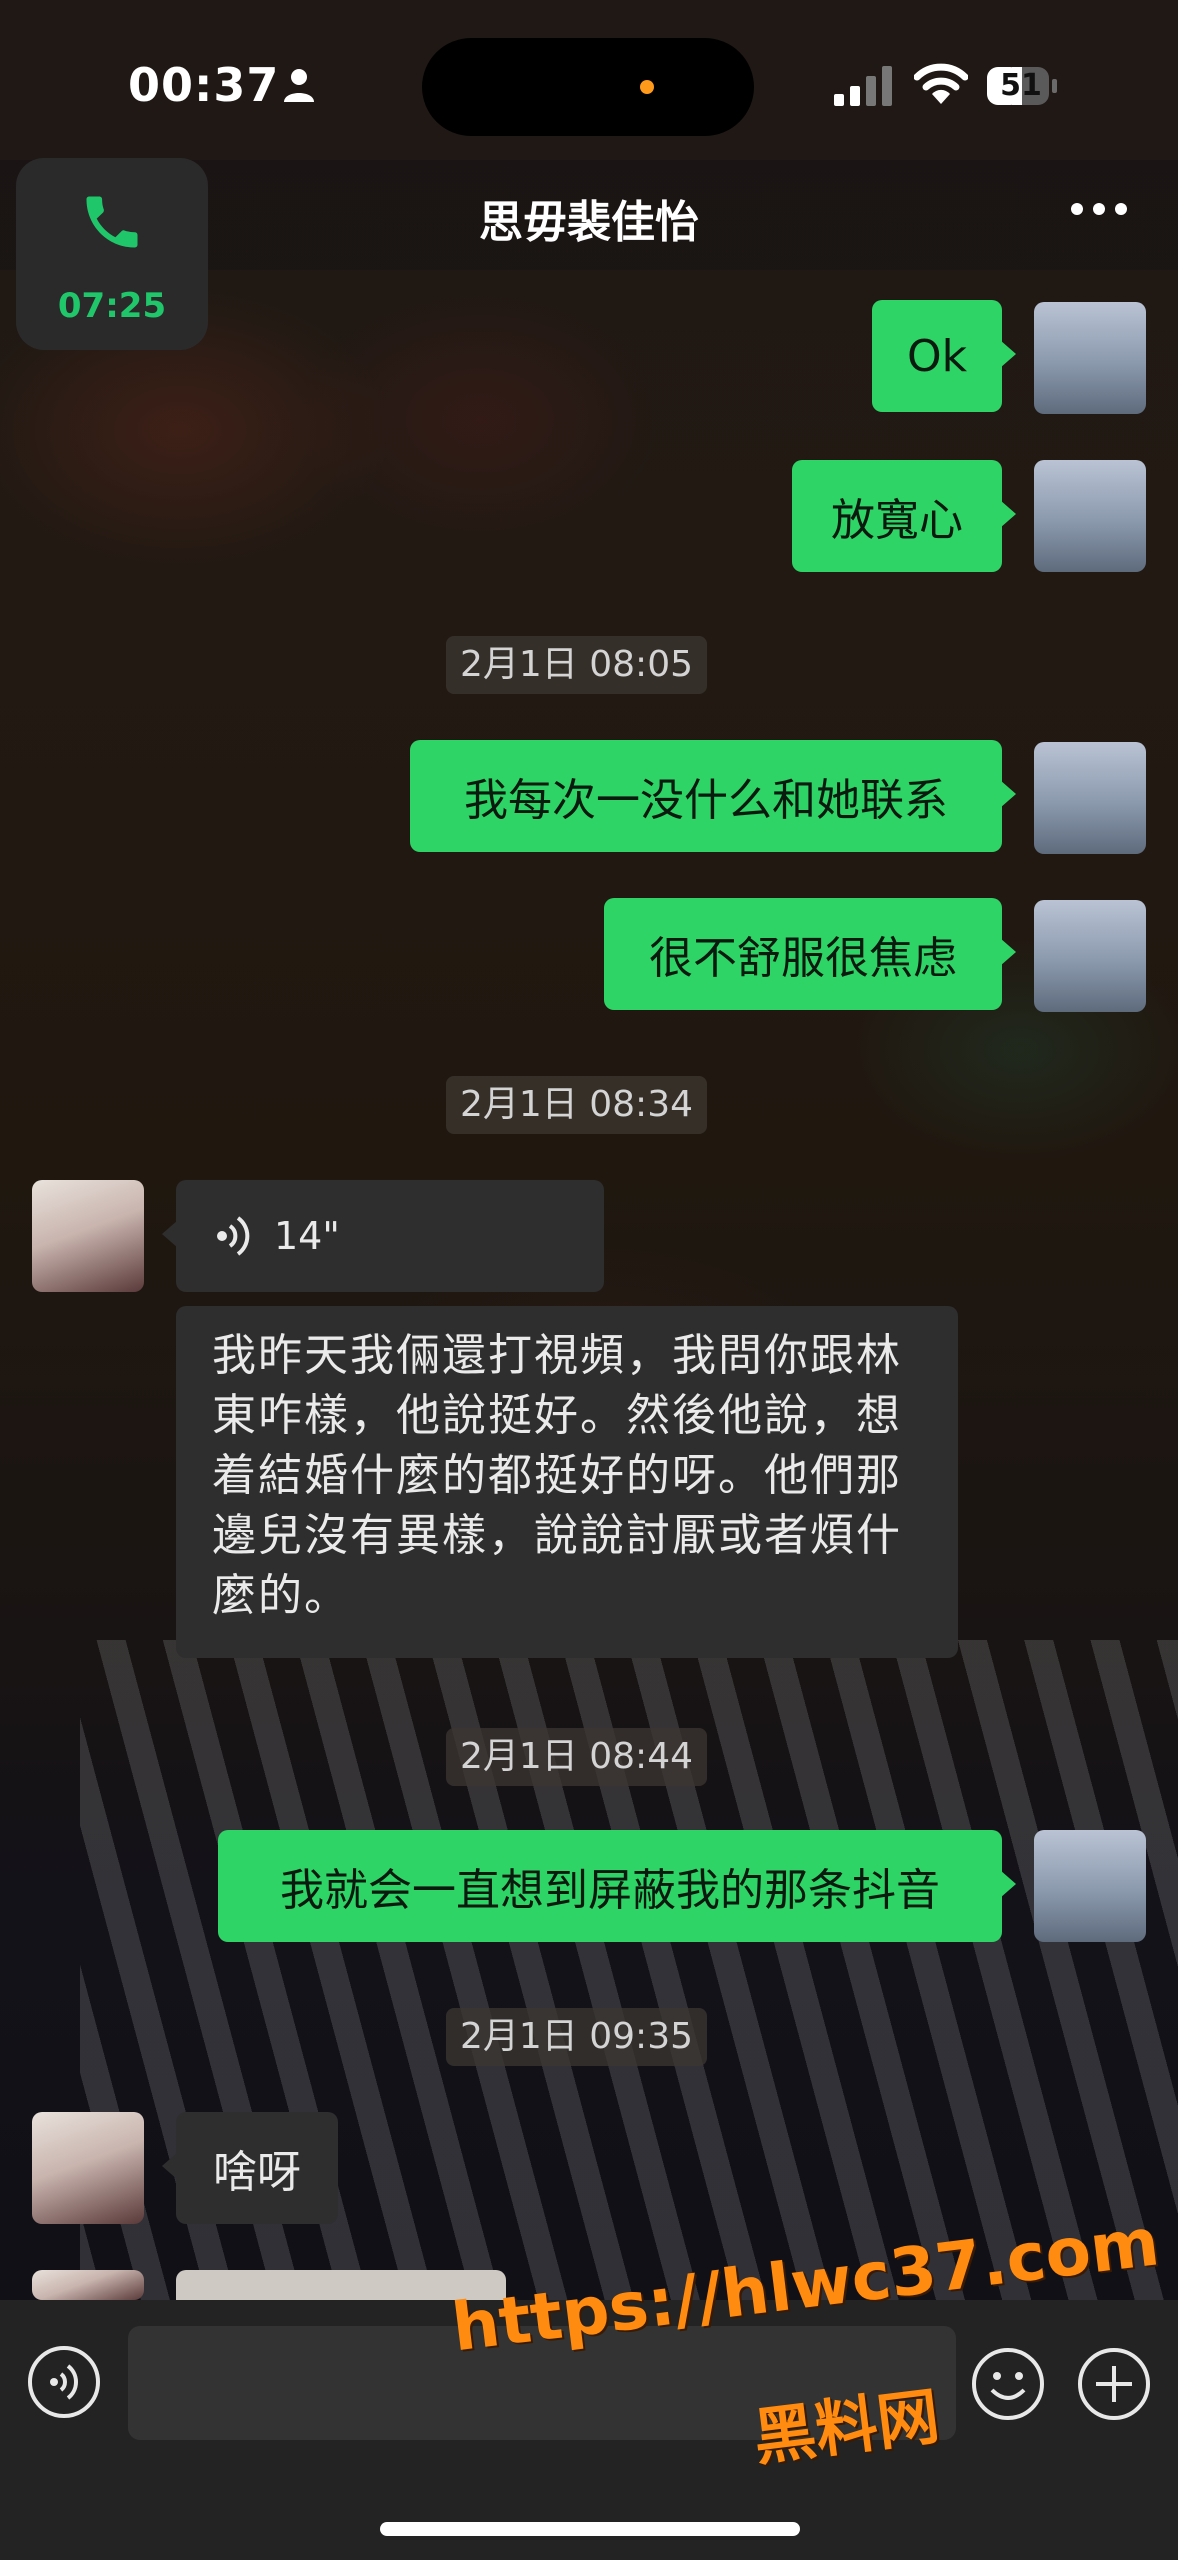 The image size is (1178, 2560). Describe the element at coordinates (383, 1236) in the screenshot. I see `voice-message-bubble: 14"` at that location.